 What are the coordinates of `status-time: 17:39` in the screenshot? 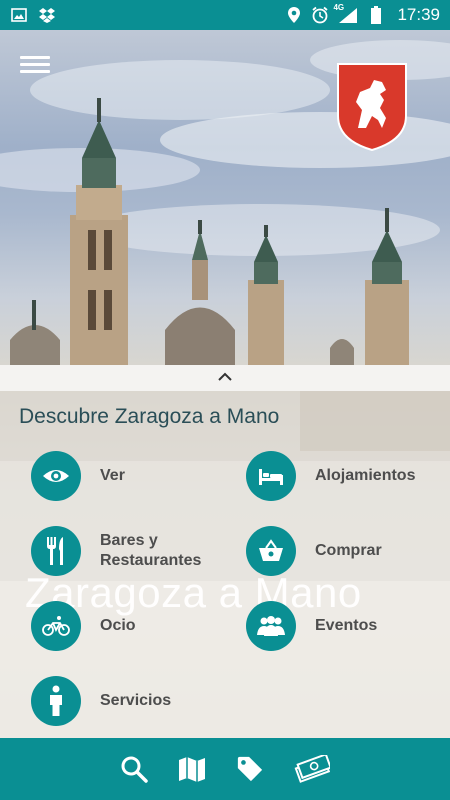 It's located at (418, 14).